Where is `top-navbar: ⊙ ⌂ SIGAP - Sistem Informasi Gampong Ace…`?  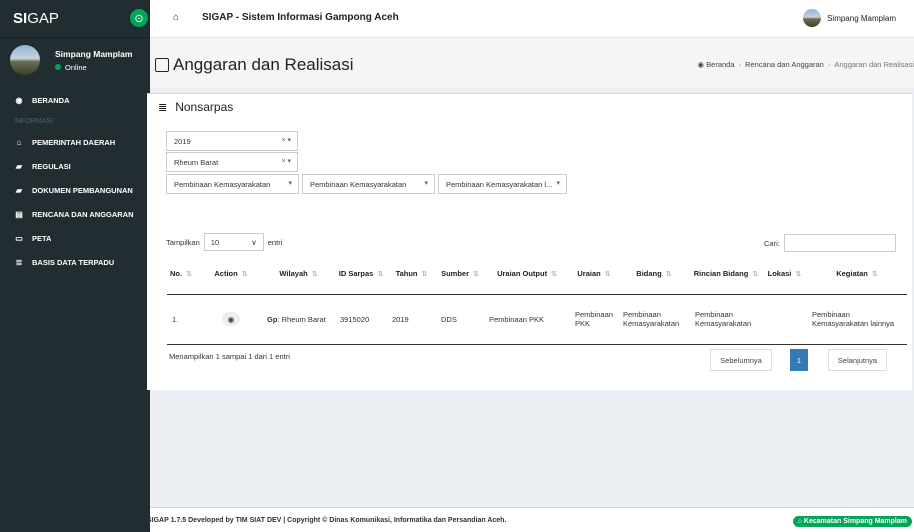 top-navbar: ⊙ ⌂ SIGAP - Sistem Informasi Gampong Ace… is located at coordinates (521, 19).